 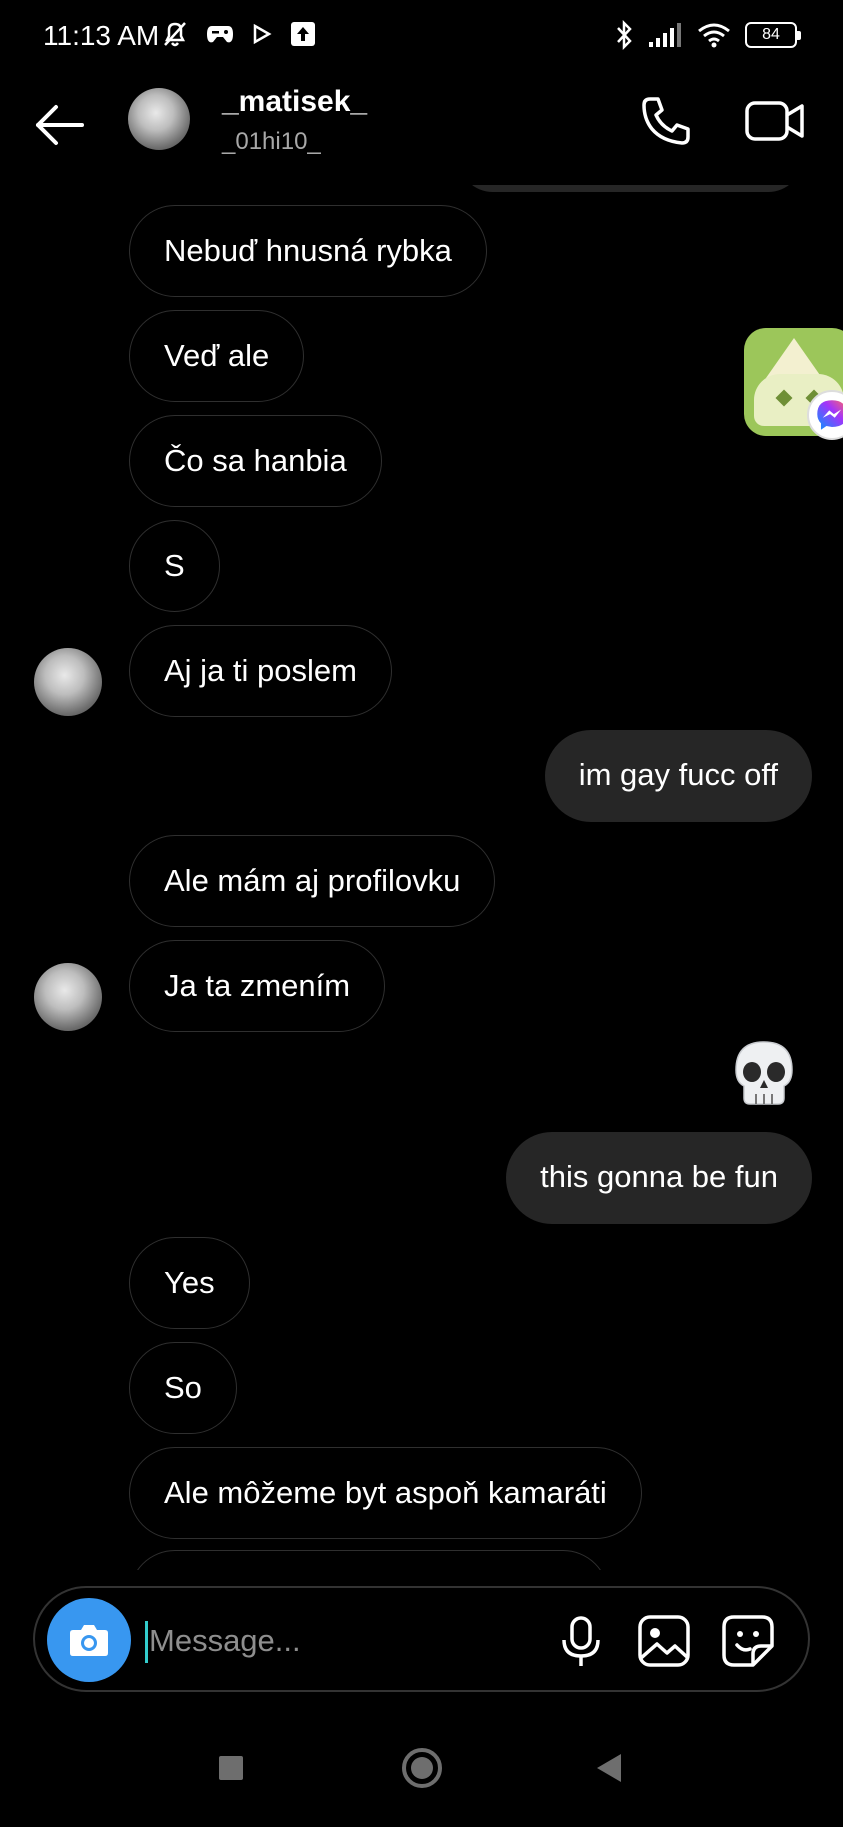 What do you see at coordinates (773, 35) in the screenshot?
I see `battery-icon: 84` at bounding box center [773, 35].